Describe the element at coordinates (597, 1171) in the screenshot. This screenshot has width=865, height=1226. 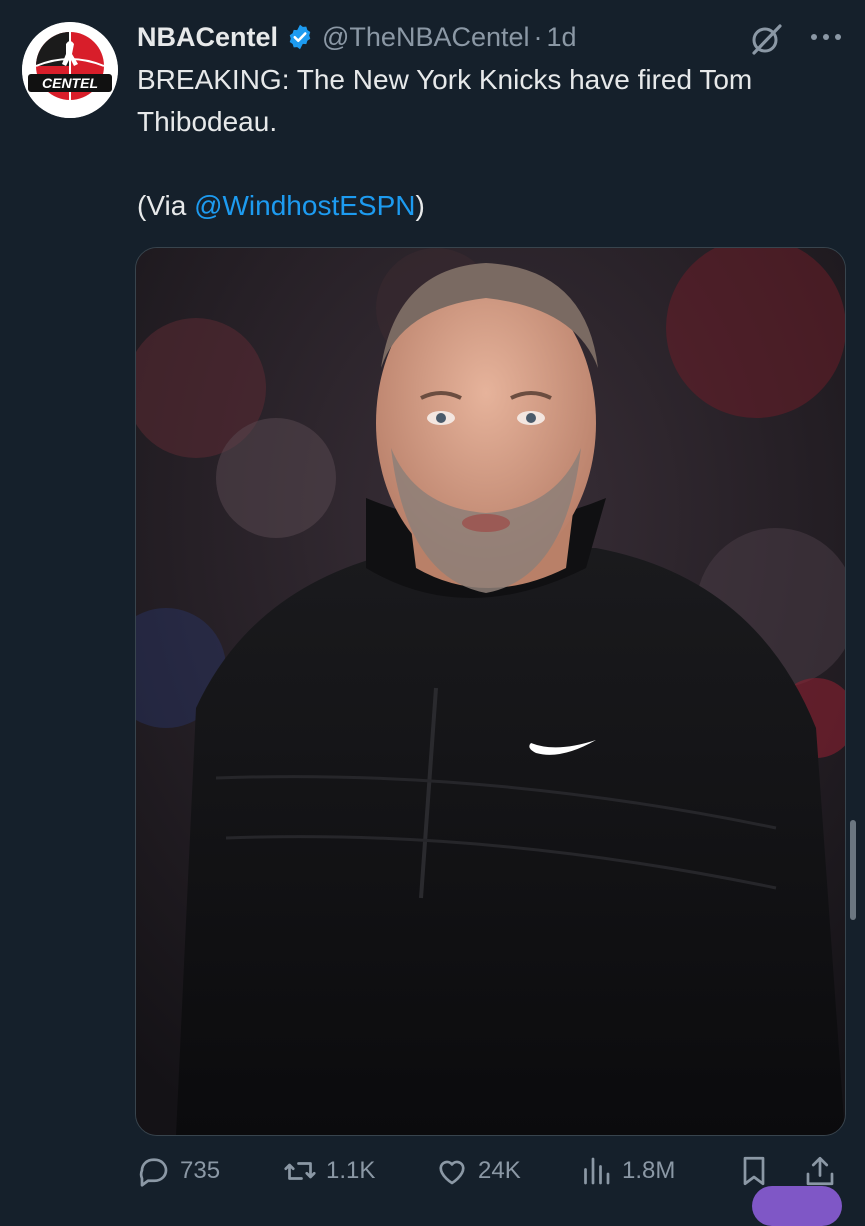
I see `bar-chart-icon` at that location.